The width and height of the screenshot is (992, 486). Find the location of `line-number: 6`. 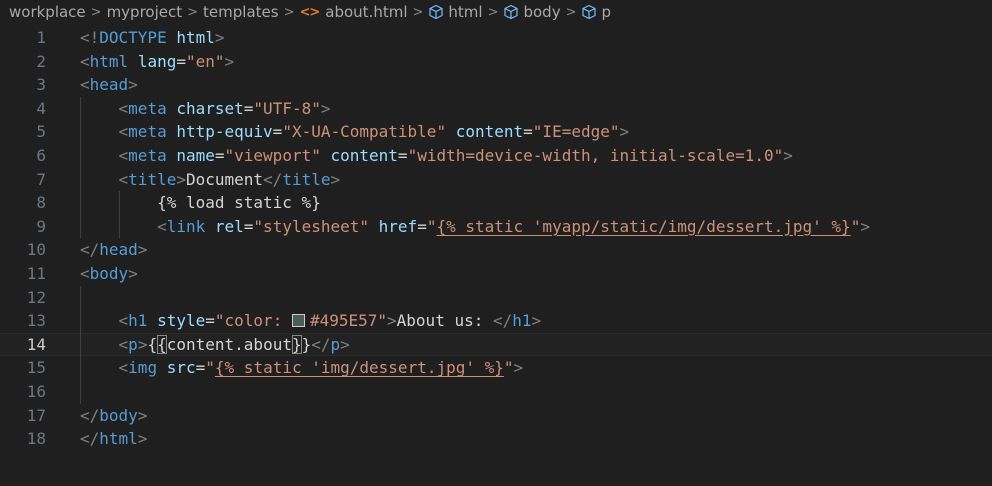

line-number: 6 is located at coordinates (41, 155).